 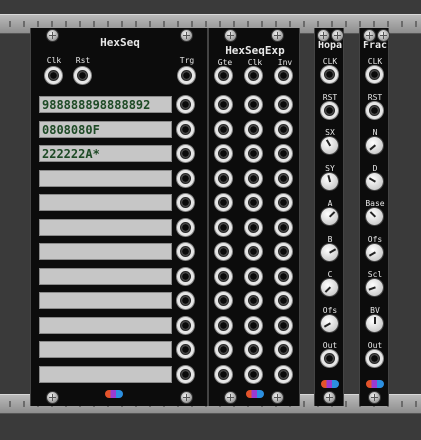 What do you see at coordinates (329, 145) in the screenshot?
I see `sx-knob` at bounding box center [329, 145].